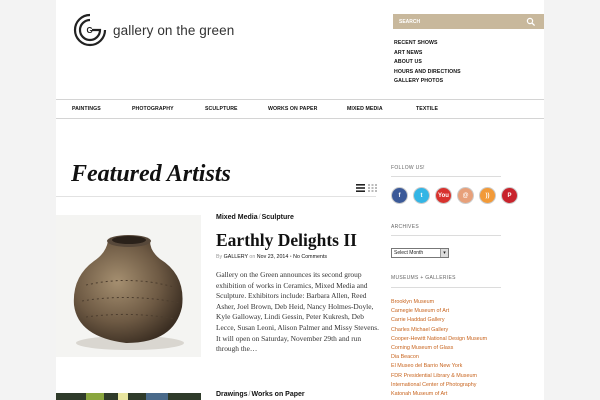  I want to click on search-input, so click(458, 21).